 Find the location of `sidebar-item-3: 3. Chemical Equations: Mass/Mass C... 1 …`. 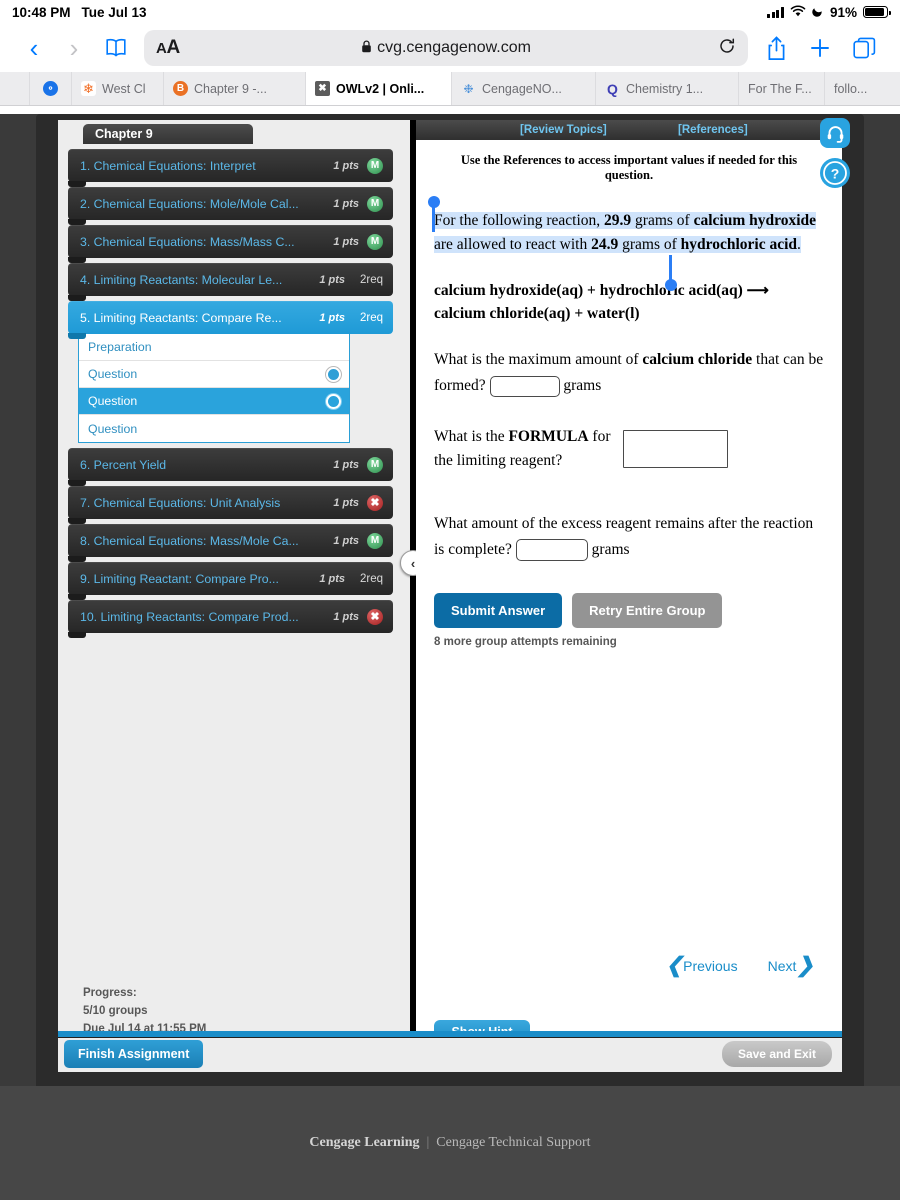

sidebar-item-3: 3. Chemical Equations: Mass/Mass C... 1 … is located at coordinates (230, 244).